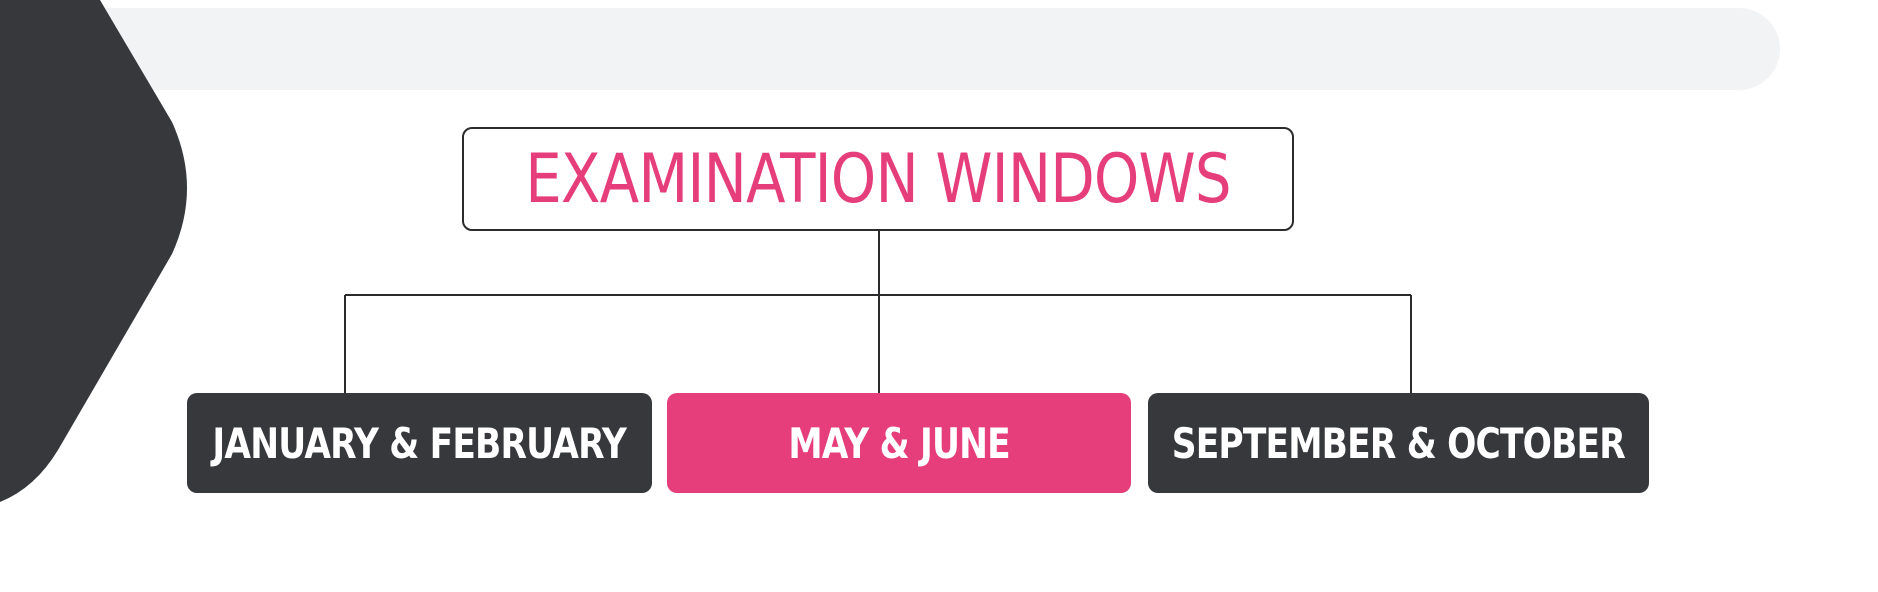 The height and width of the screenshot is (592, 1878). I want to click on window-box-may-june: MAY & JUNE, so click(899, 443).